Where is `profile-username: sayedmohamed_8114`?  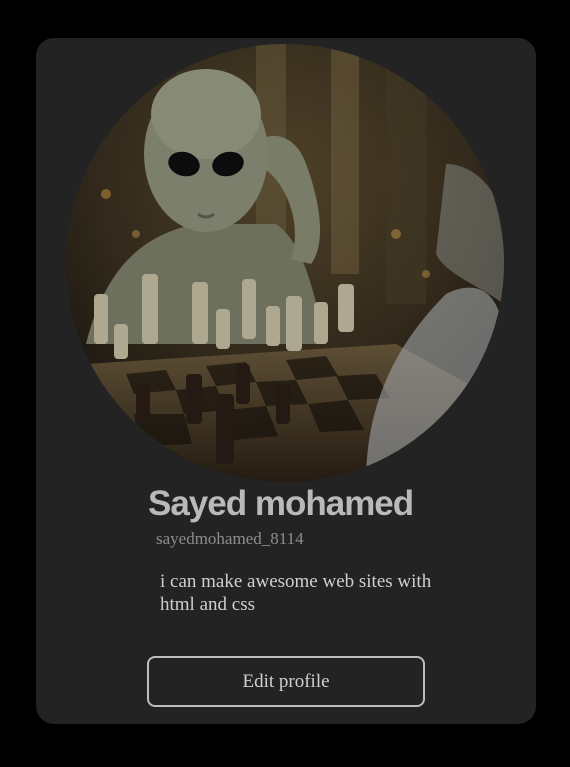 profile-username: sayedmohamed_8114 is located at coordinates (230, 538).